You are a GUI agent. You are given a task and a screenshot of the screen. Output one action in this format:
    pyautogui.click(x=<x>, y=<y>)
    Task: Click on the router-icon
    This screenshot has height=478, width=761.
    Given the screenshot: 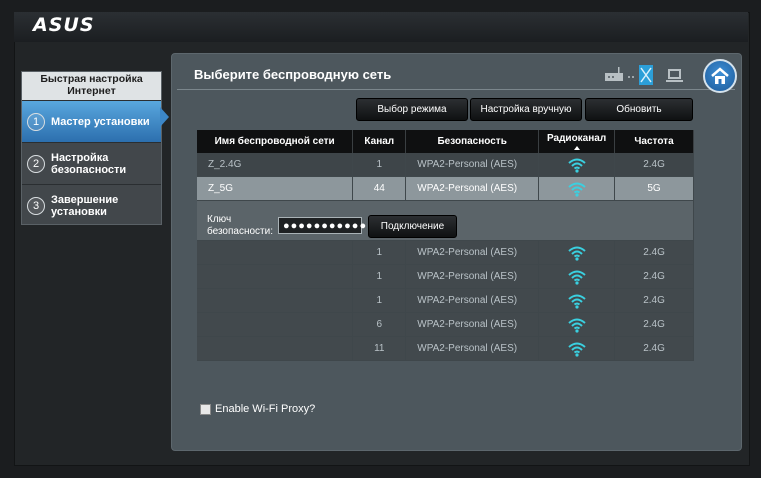 What is the action you would take?
    pyautogui.click(x=614, y=74)
    